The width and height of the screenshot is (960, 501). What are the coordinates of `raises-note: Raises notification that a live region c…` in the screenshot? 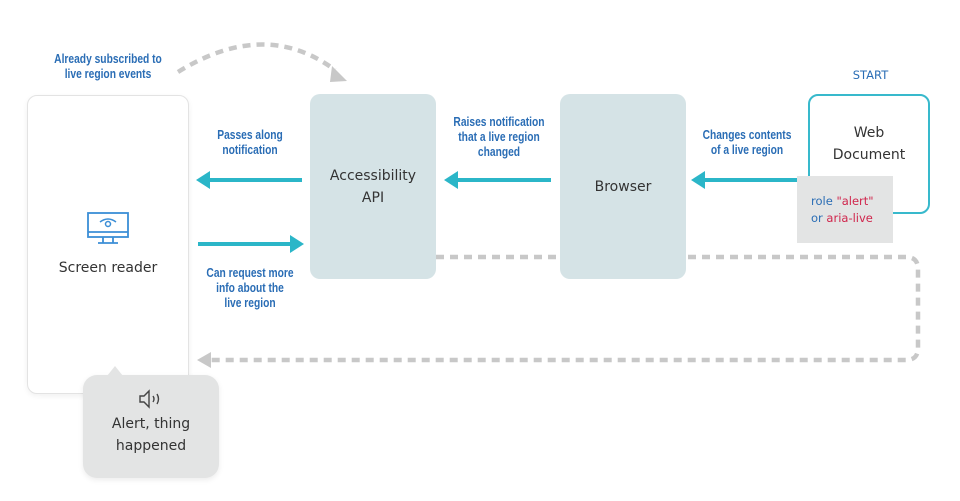 It's located at (499, 137).